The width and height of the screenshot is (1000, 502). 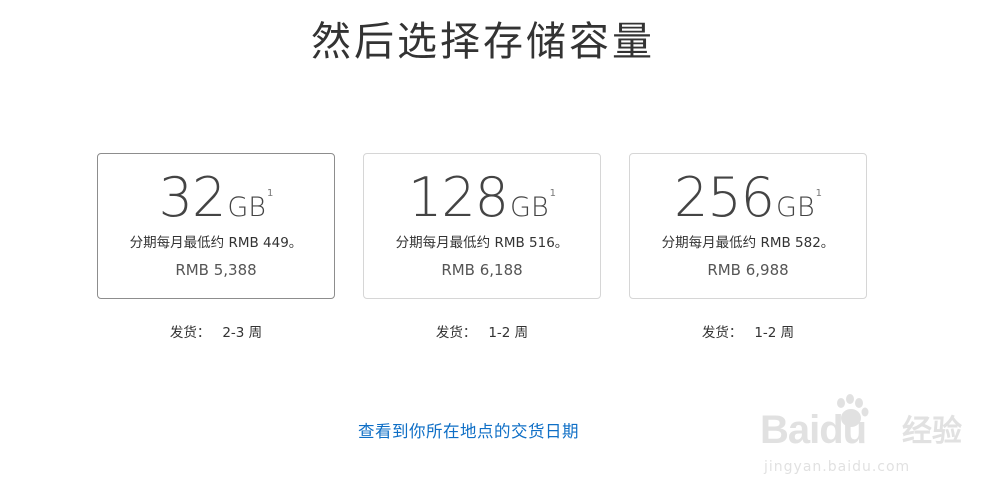 I want to click on storage-option-256gb: 256GB1 分期每月最低约 RMB 582。 RMB 6,988, so click(x=748, y=226).